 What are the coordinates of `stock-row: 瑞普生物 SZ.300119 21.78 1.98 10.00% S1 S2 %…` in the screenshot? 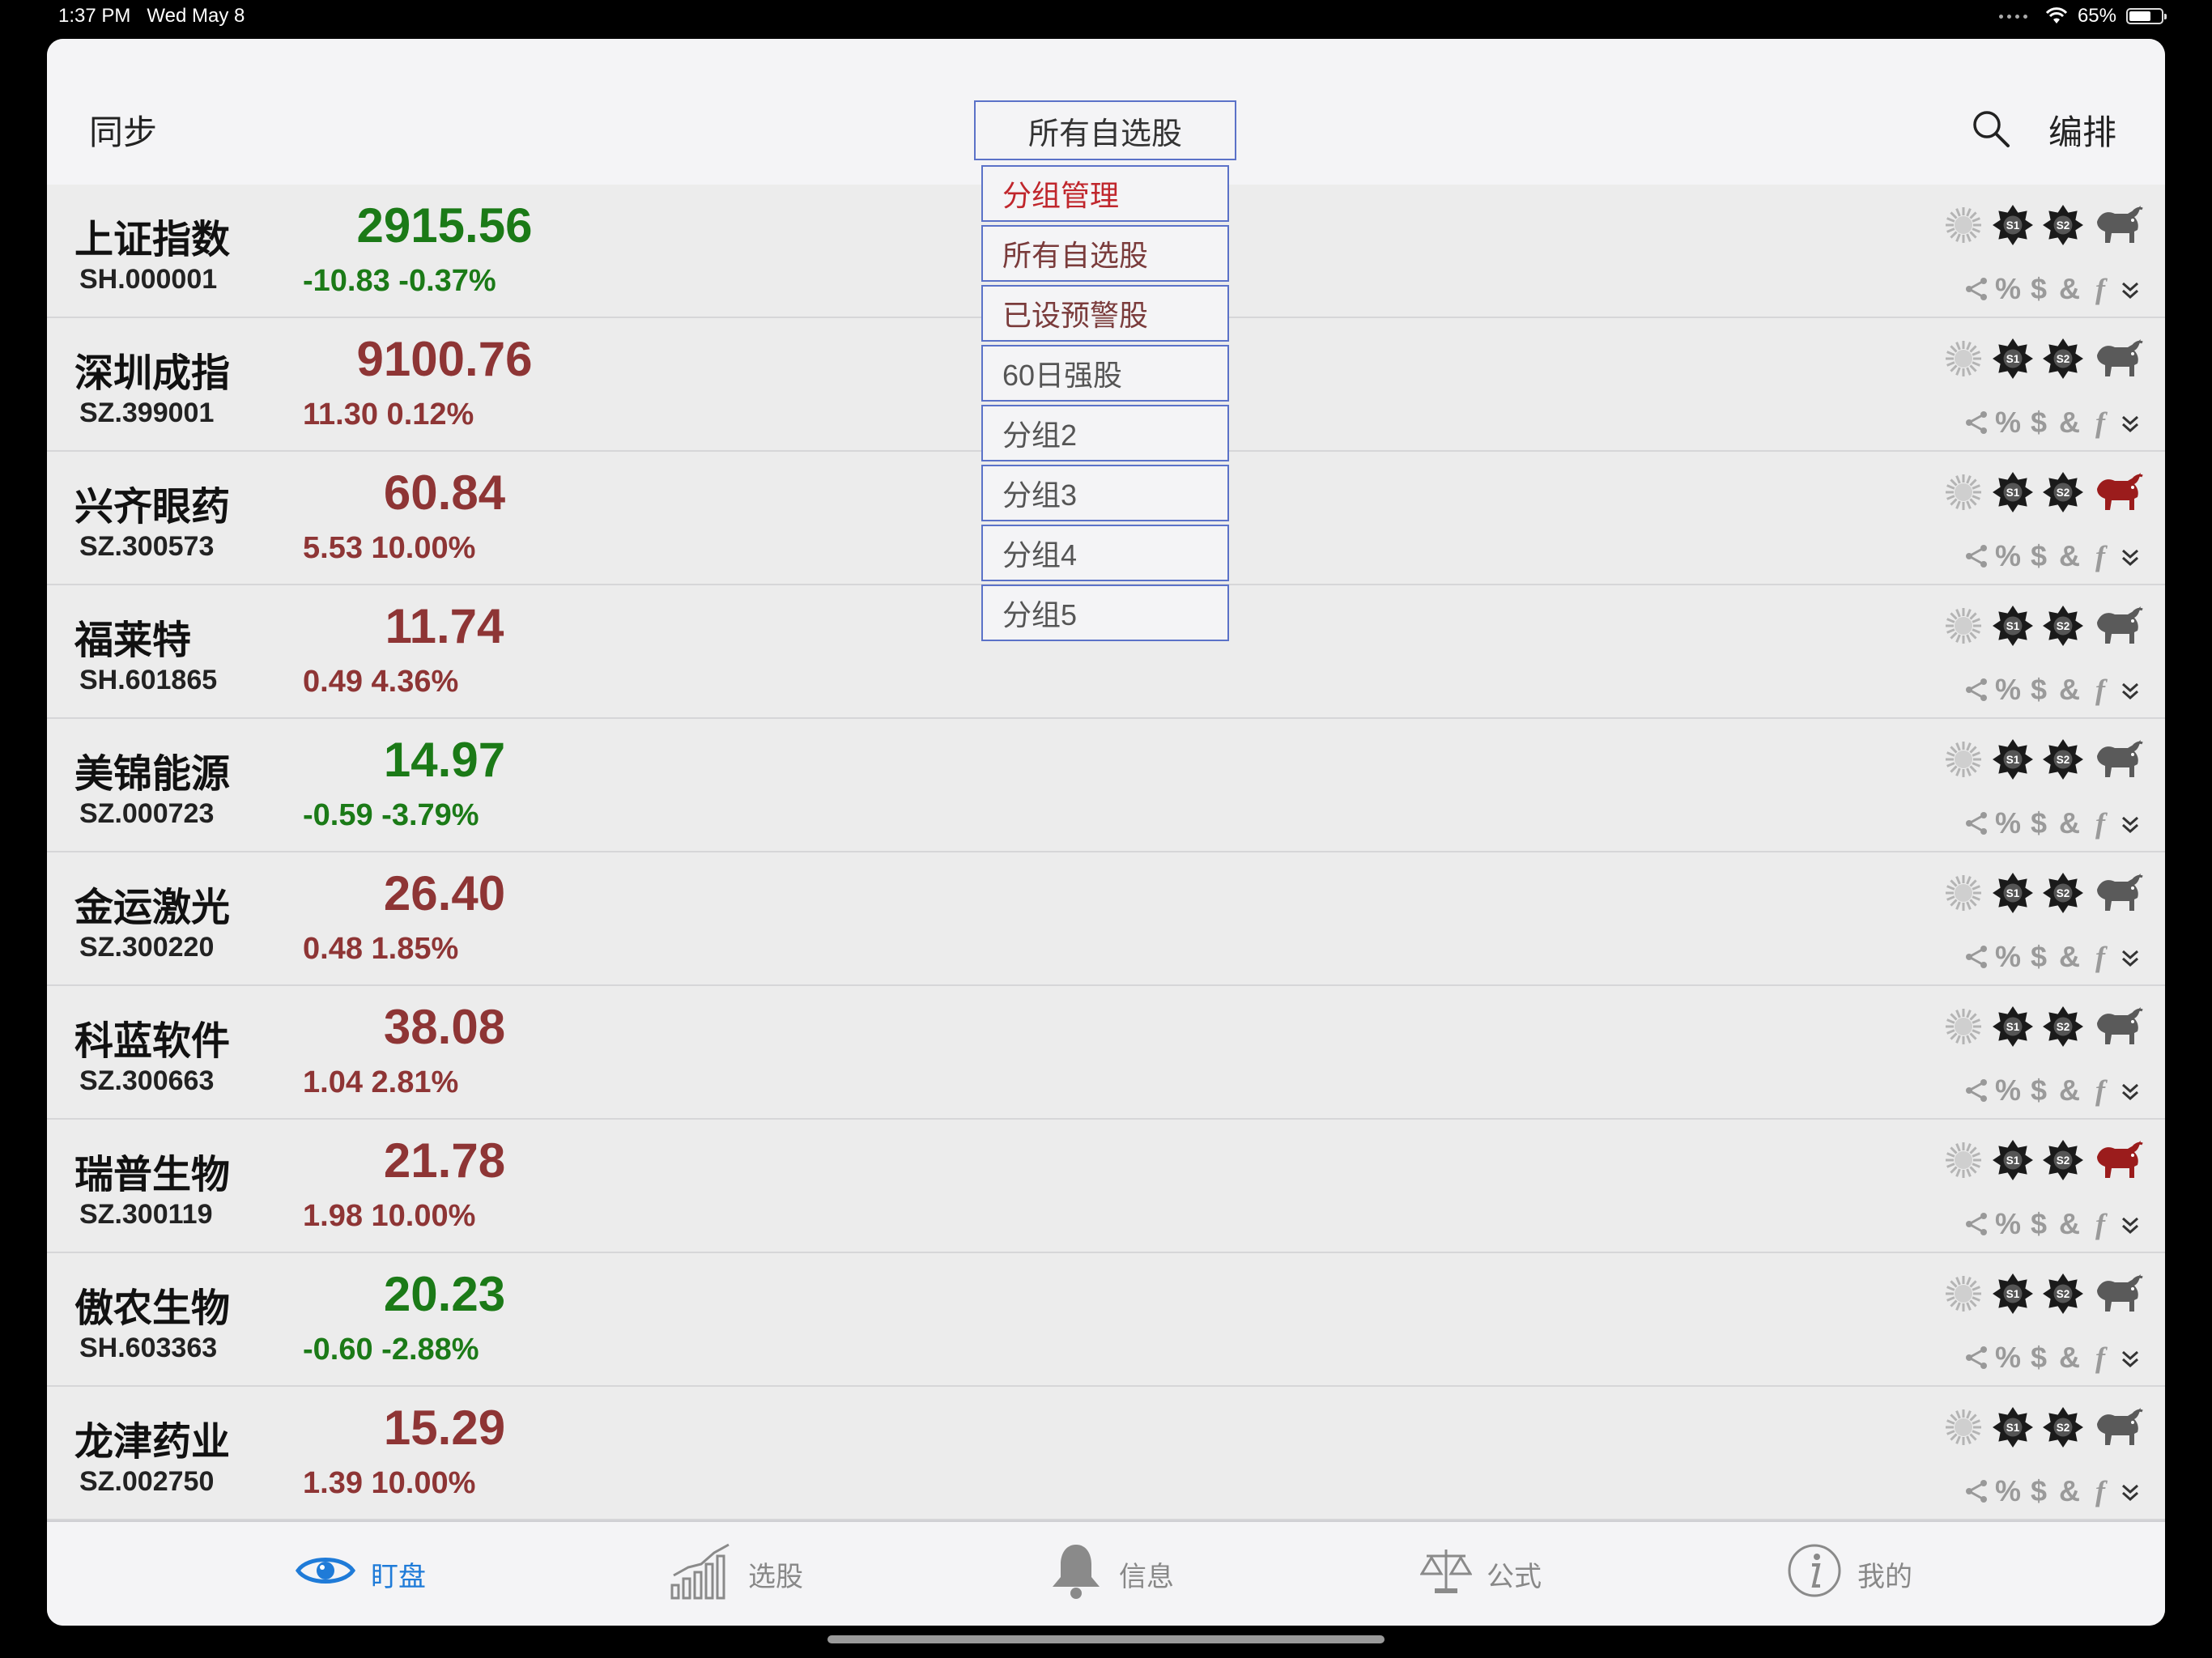 It's located at (1106, 1186).